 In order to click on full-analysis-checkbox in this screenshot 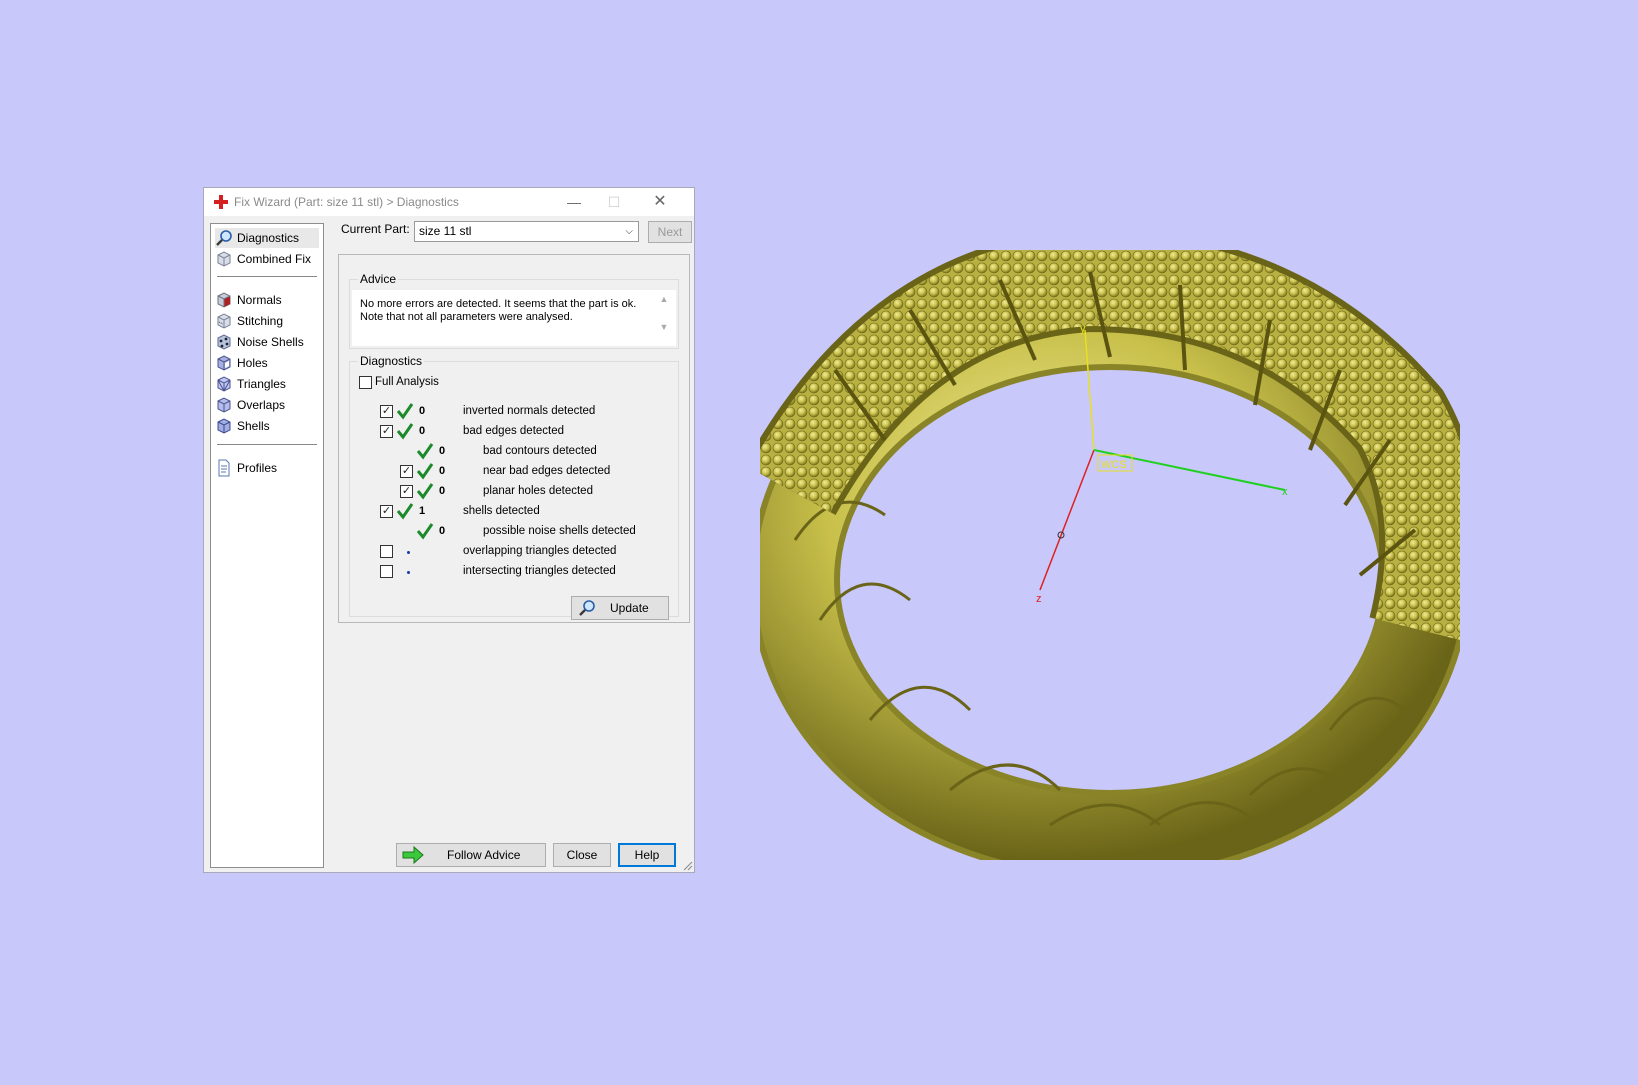, I will do `click(365, 382)`.